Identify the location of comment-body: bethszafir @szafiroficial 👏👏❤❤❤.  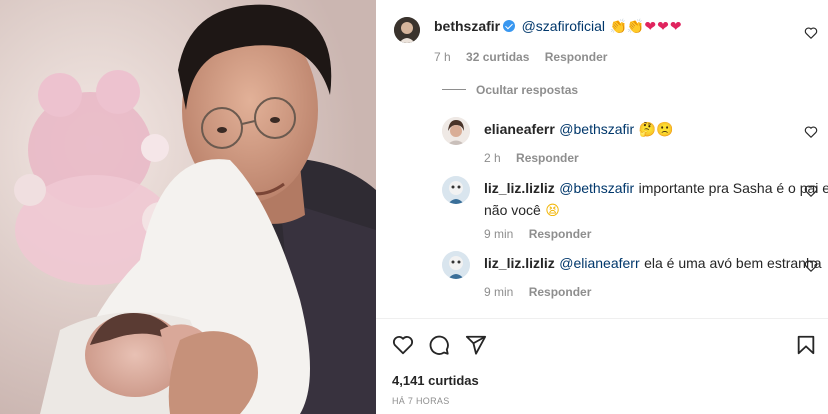
(558, 27).